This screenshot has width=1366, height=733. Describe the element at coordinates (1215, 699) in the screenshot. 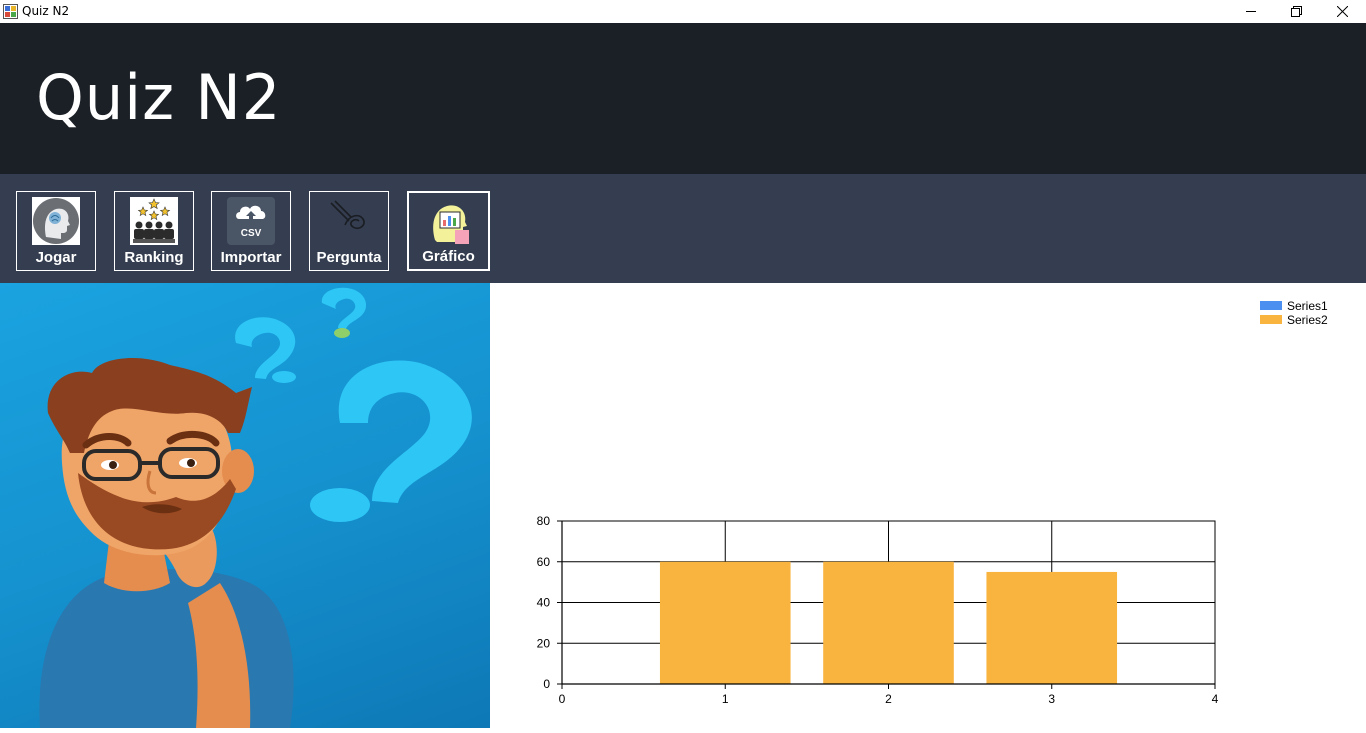

I see `x-tick-label: 4` at that location.